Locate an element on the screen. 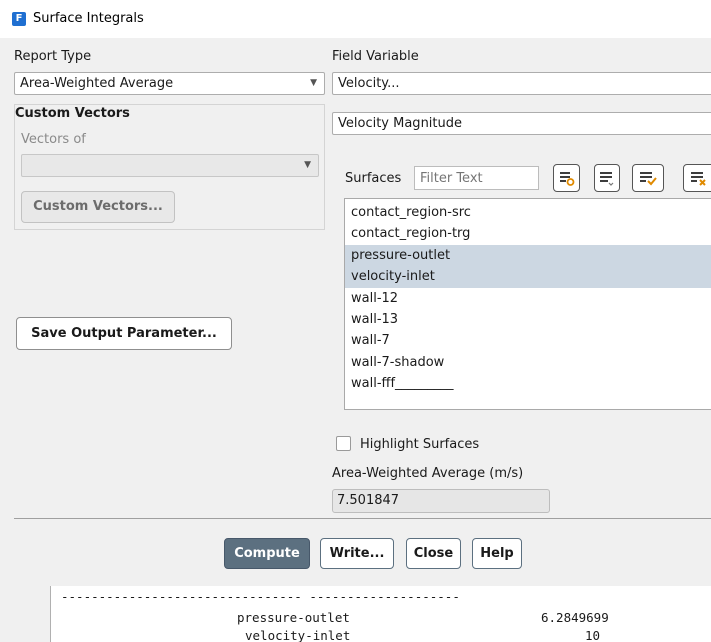  highlight-surfaces-label: Highlight Surfaces is located at coordinates (420, 444).